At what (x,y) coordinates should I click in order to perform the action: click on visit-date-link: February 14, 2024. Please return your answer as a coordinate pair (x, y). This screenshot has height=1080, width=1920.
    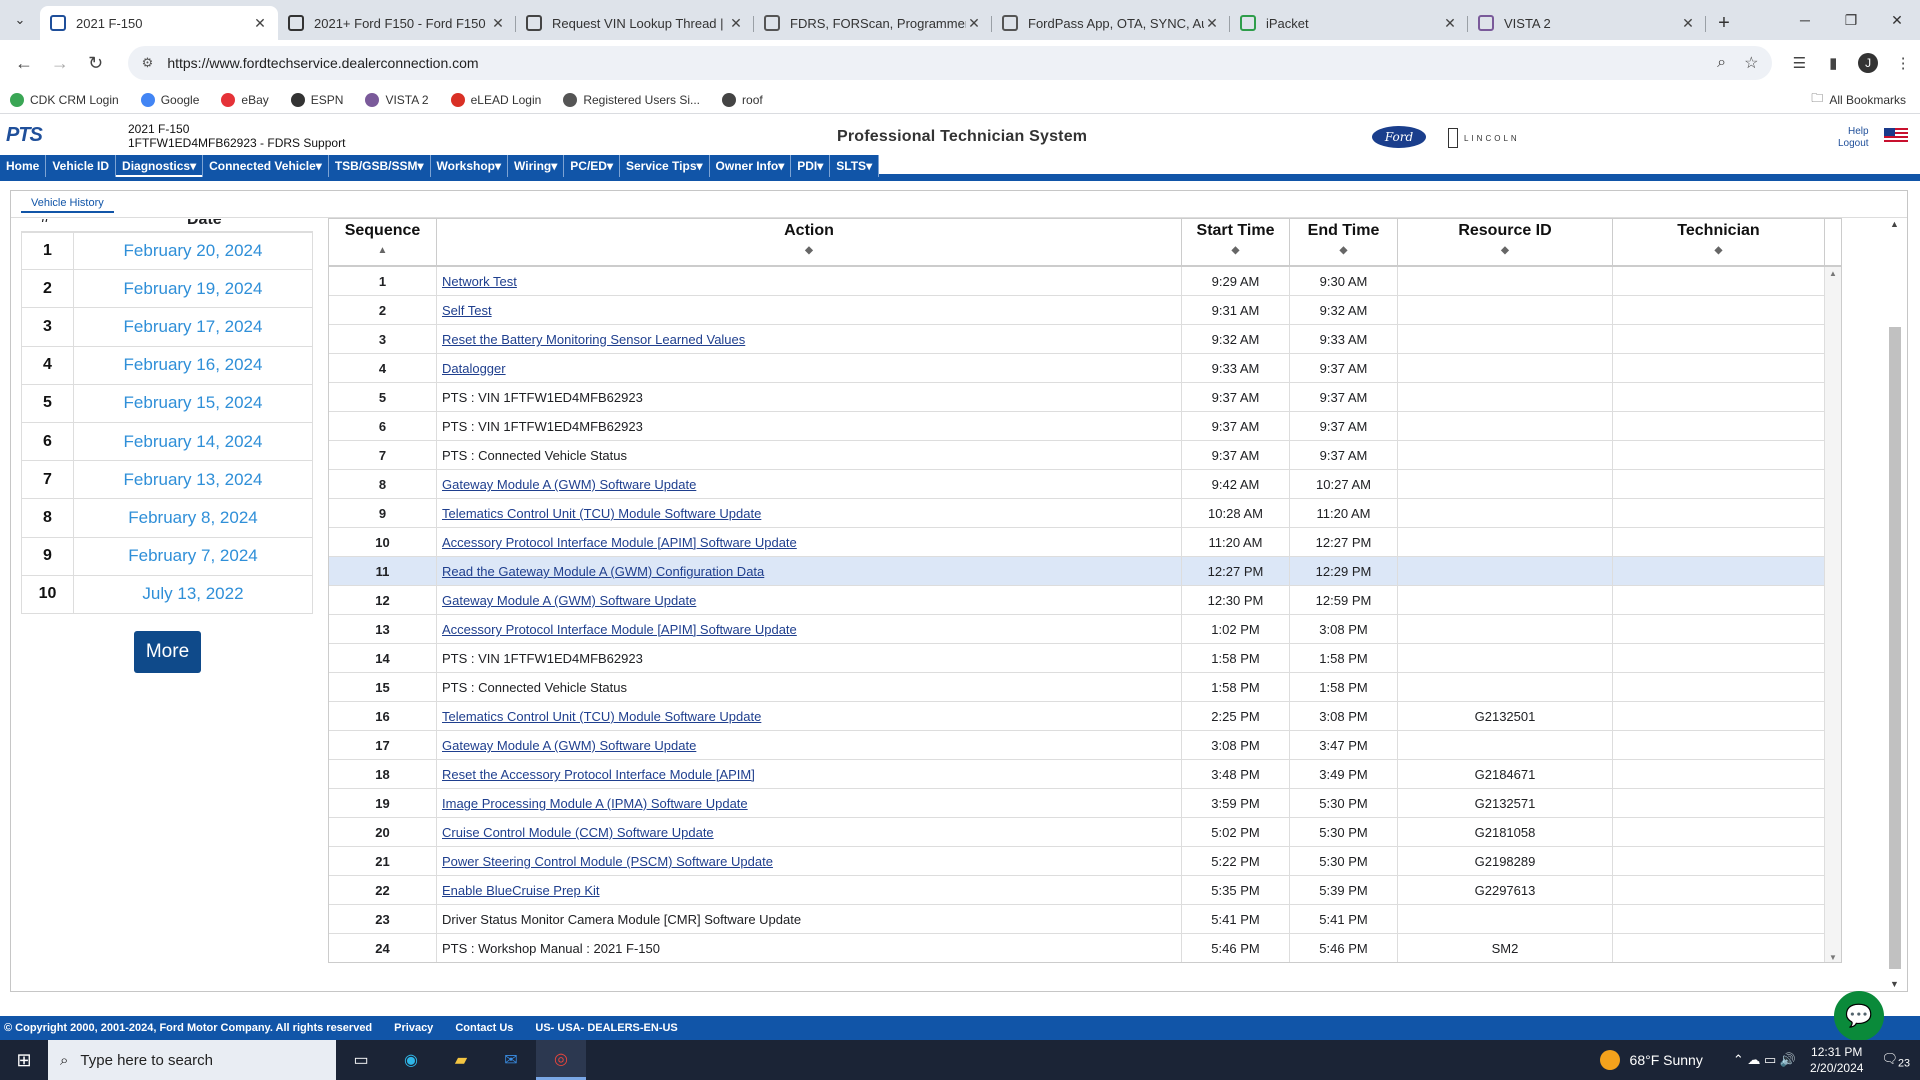
    Looking at the image, I should click on (193, 441).